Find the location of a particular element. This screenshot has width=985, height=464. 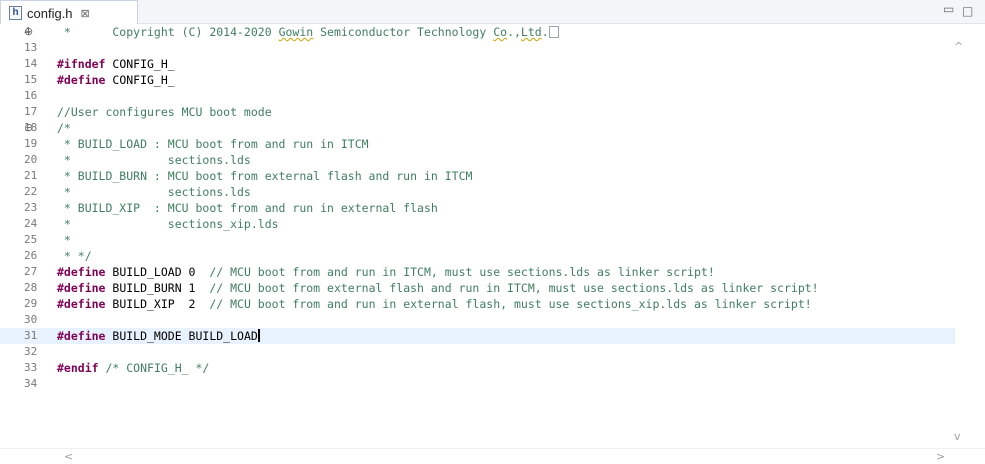

code-line: 24 * sections_xip.lds is located at coordinates (477, 224).